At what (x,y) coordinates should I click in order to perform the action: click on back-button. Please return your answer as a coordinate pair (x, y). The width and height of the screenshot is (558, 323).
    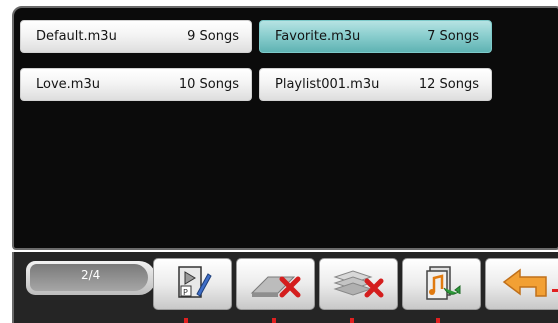
    Looking at the image, I should click on (521, 284).